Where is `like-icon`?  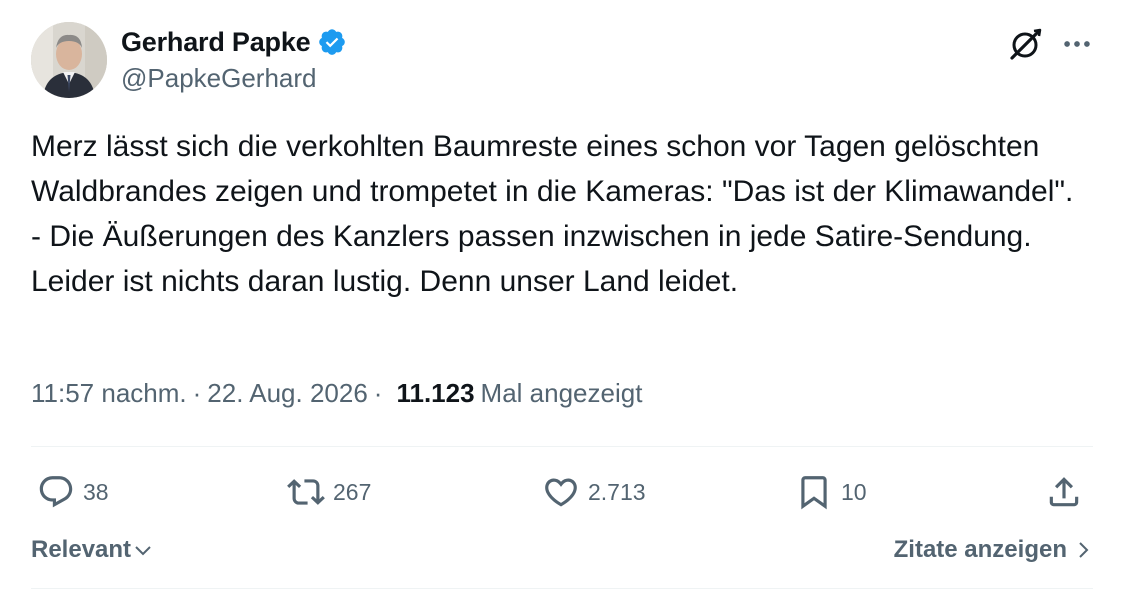
like-icon is located at coordinates (561, 492).